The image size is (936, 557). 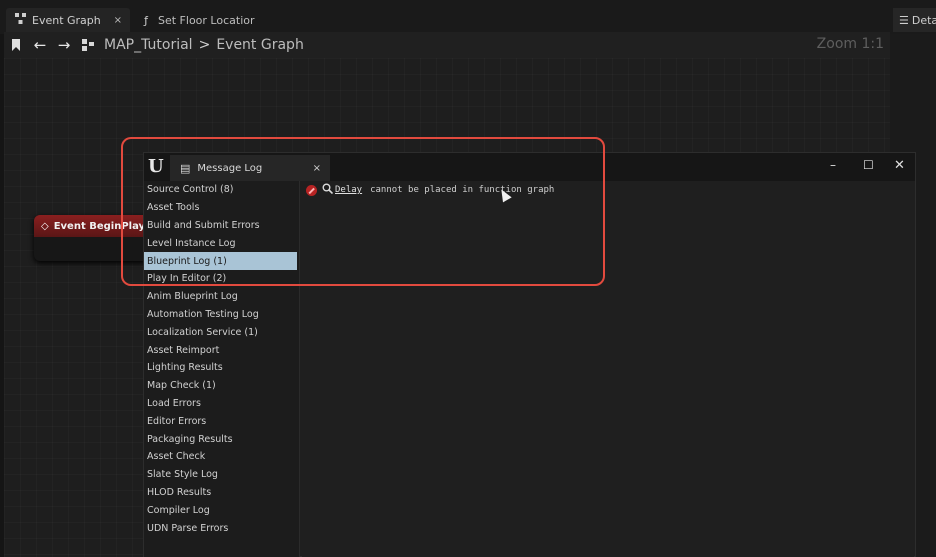 I want to click on maximize-icon: ☐, so click(x=868, y=165).